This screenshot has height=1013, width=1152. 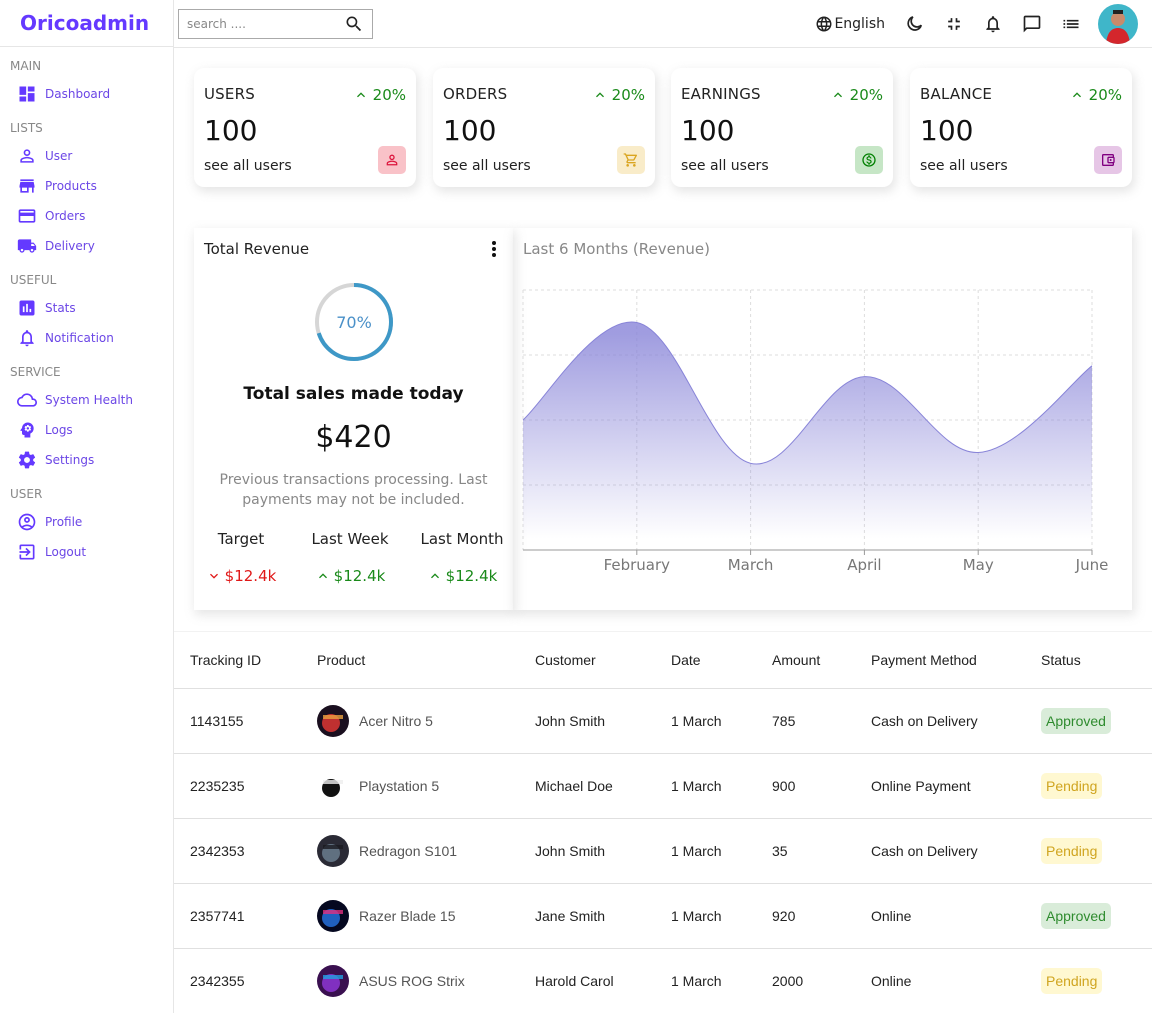 I want to click on dashboard-icon, so click(x=27, y=94).